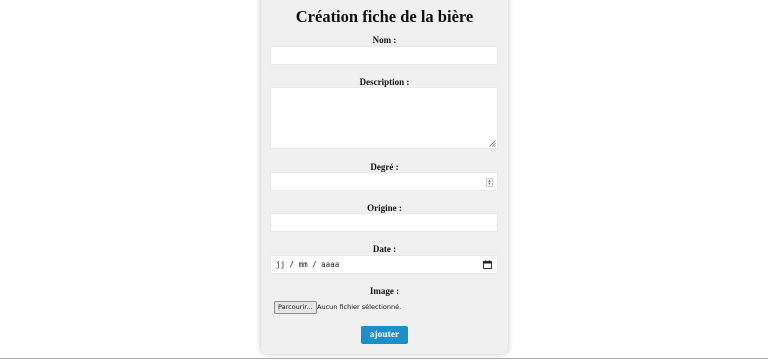 This screenshot has height=362, width=768. What do you see at coordinates (487, 264) in the screenshot?
I see `calendar-icon` at bounding box center [487, 264].